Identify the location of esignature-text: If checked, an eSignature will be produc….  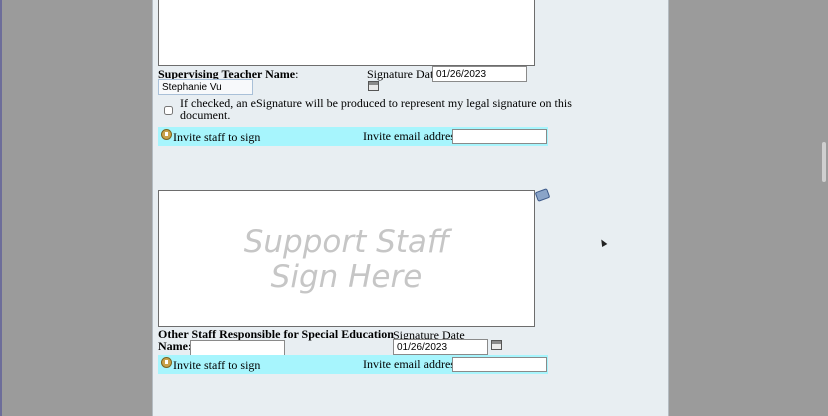
(376, 109).